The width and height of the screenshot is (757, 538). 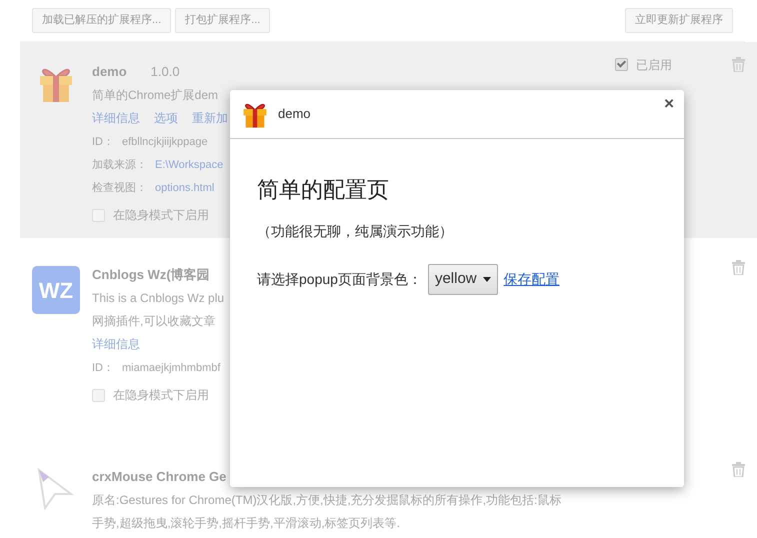 What do you see at coordinates (159, 476) in the screenshot?
I see `extension-name: crxMouse Chrome Ge` at bounding box center [159, 476].